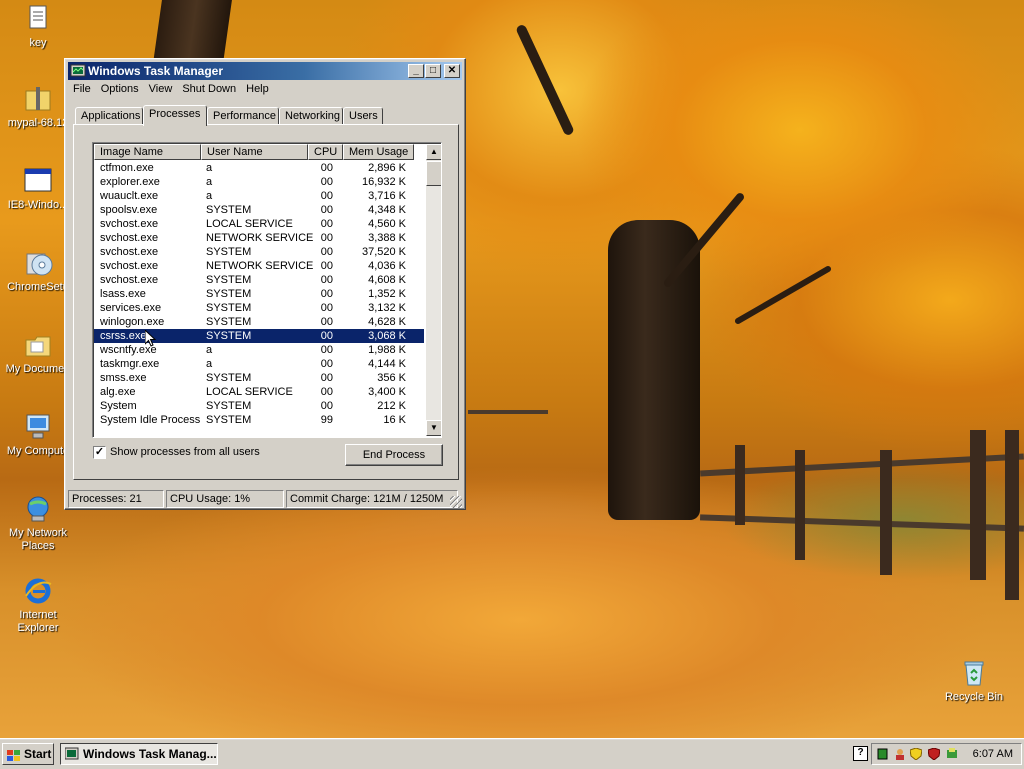  I want to click on table-row: spoolsv.exe SYSTEM 00 4,348 K, so click(259, 210).